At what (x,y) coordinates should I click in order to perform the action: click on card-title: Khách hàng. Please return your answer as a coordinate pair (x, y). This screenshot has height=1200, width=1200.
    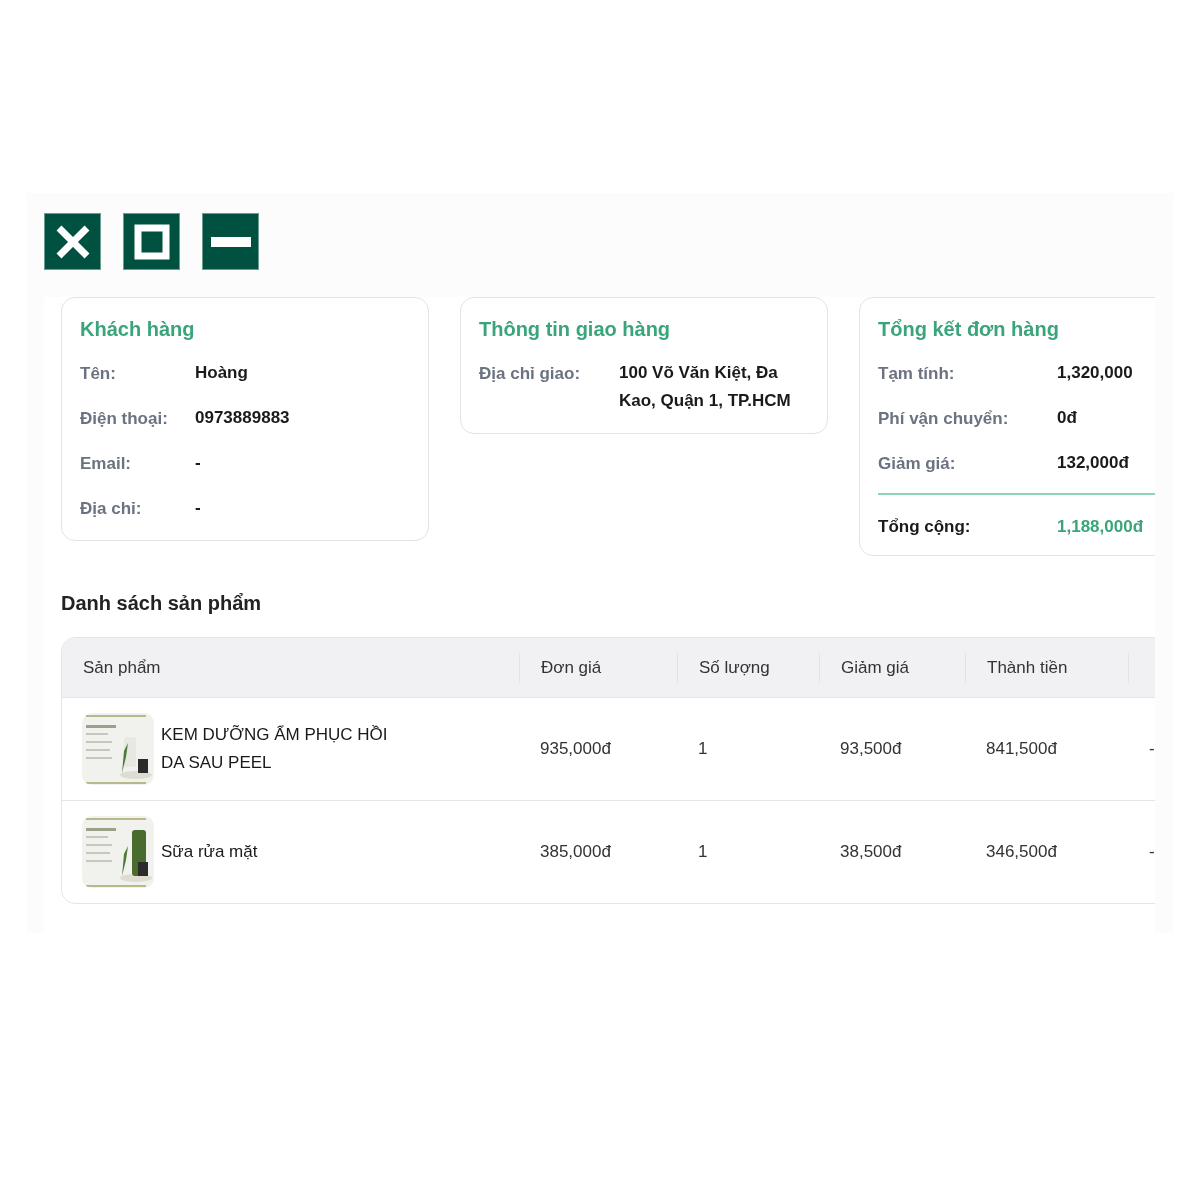
    Looking at the image, I should click on (138, 329).